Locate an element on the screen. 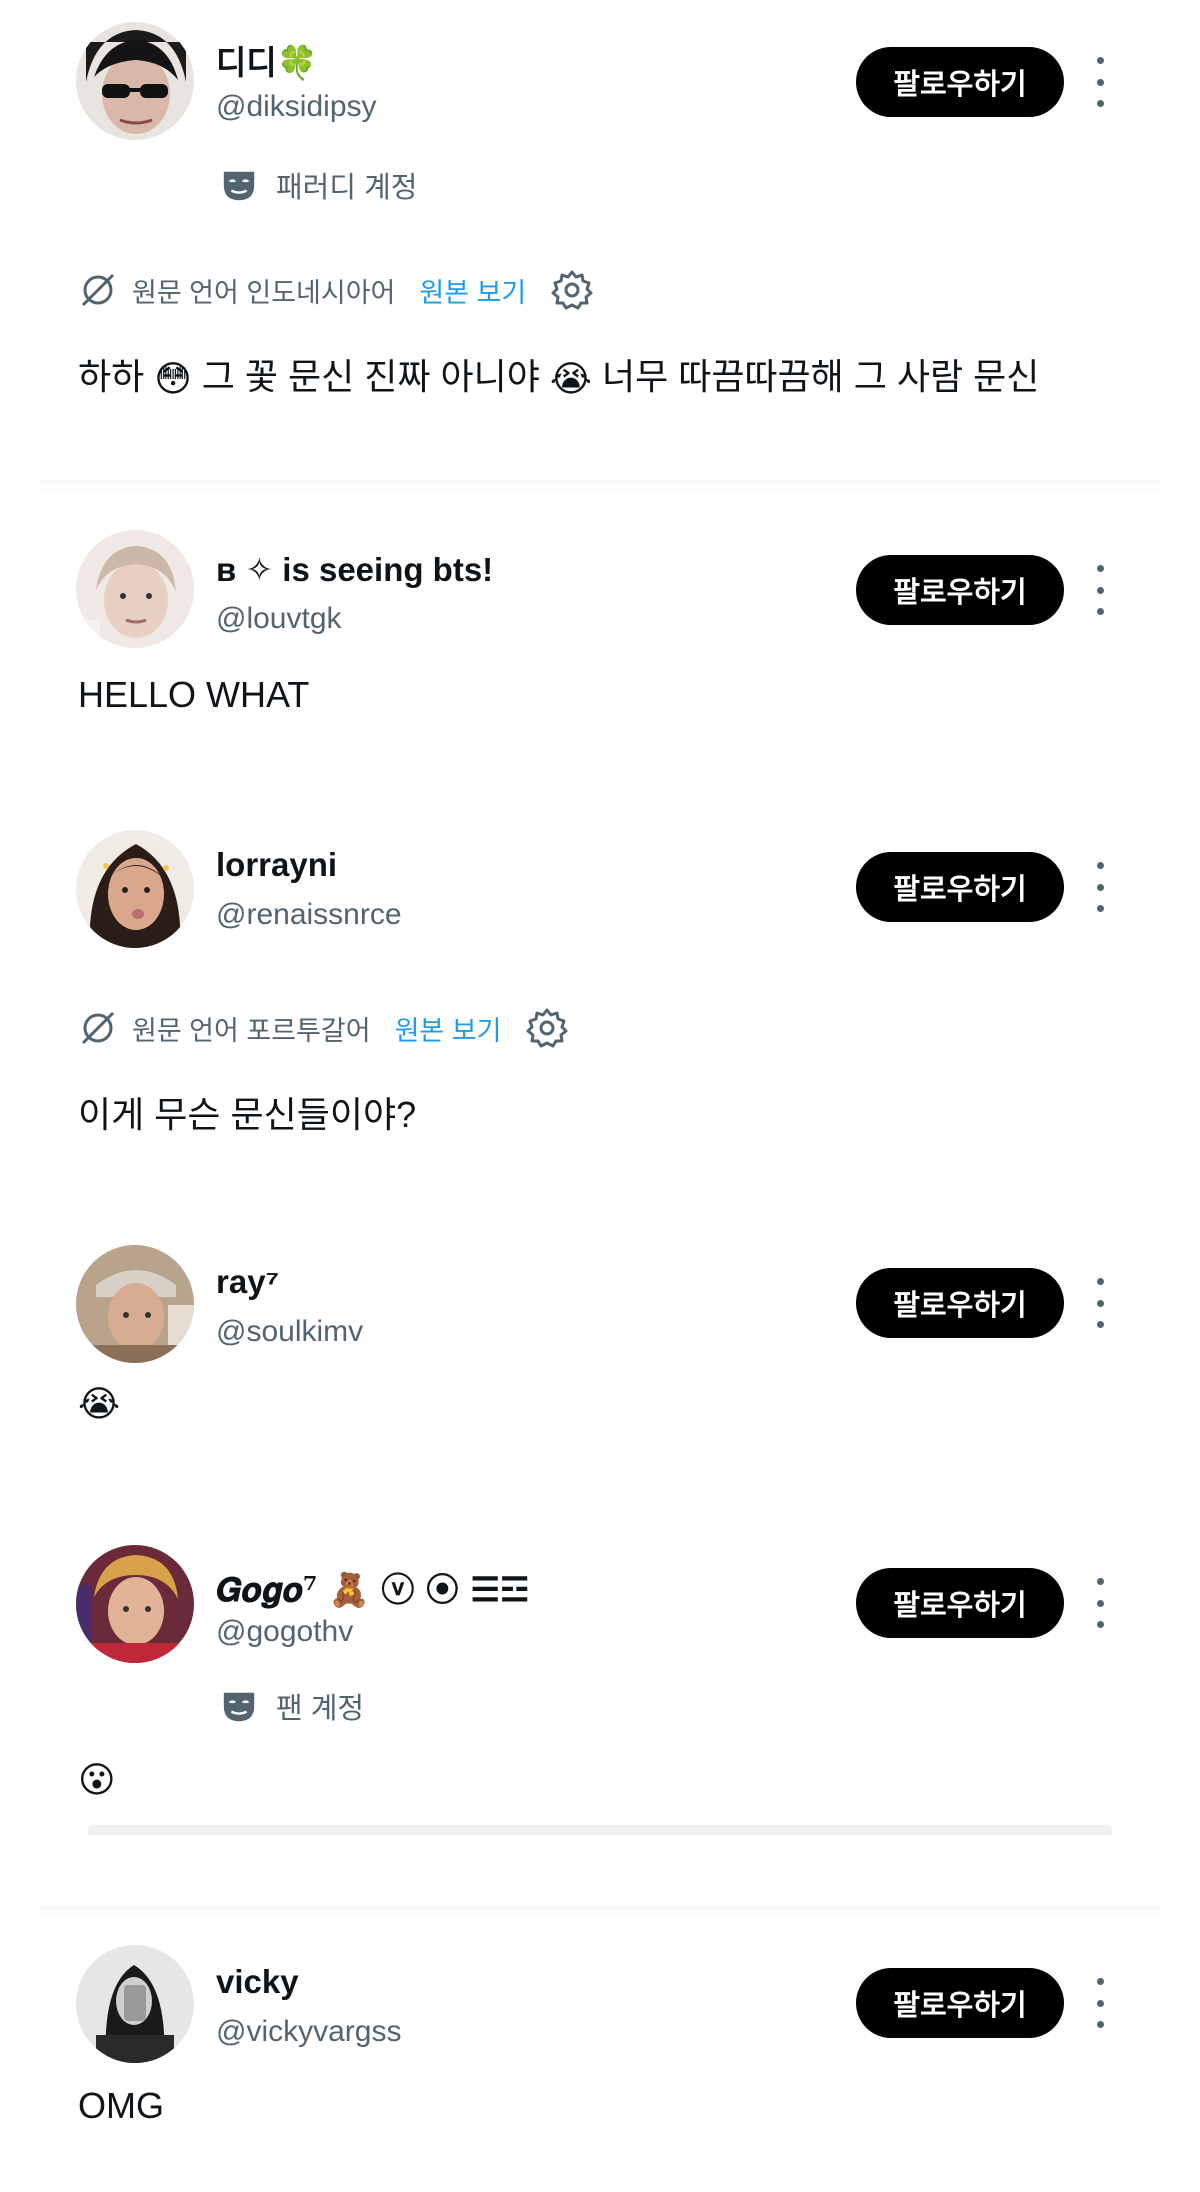 The width and height of the screenshot is (1200, 2192). display-name: ʙ ✧ is seeing bts! is located at coordinates (354, 569).